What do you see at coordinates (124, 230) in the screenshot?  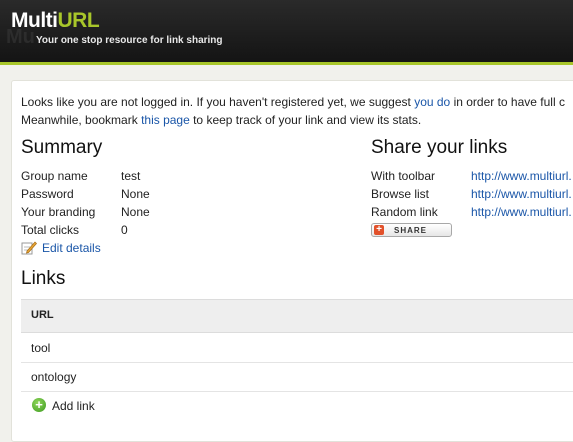 I see `summary-value: 0` at bounding box center [124, 230].